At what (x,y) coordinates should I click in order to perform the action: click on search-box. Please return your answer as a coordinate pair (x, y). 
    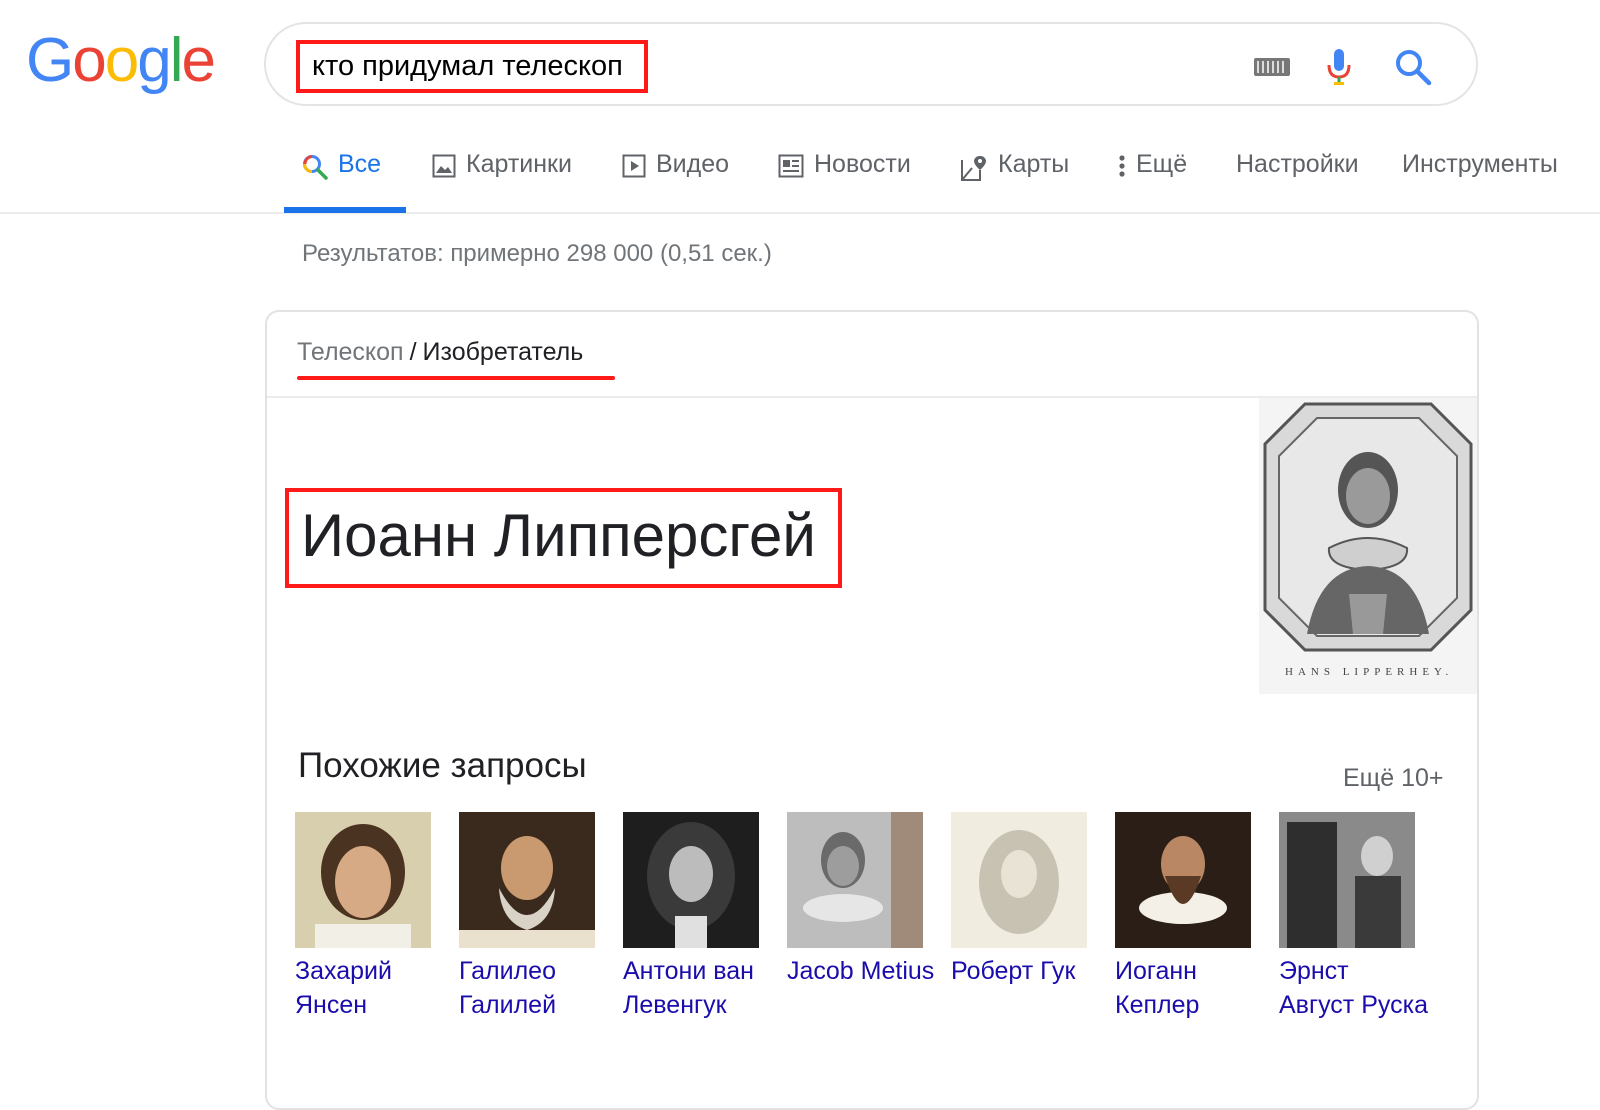
    Looking at the image, I should click on (871, 64).